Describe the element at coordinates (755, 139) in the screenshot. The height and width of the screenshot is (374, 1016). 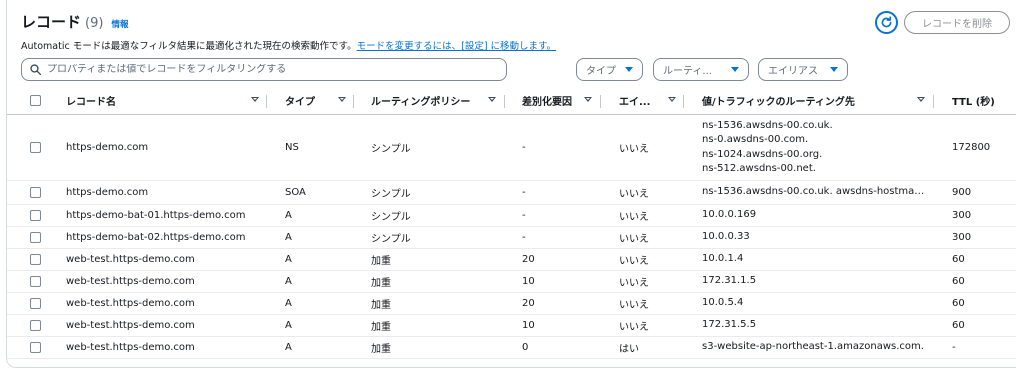
I see `value-line: ns-0.awsdns-00.com.` at that location.